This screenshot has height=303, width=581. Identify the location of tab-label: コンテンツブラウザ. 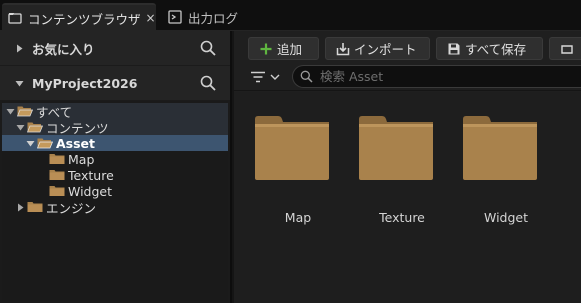
(84, 19).